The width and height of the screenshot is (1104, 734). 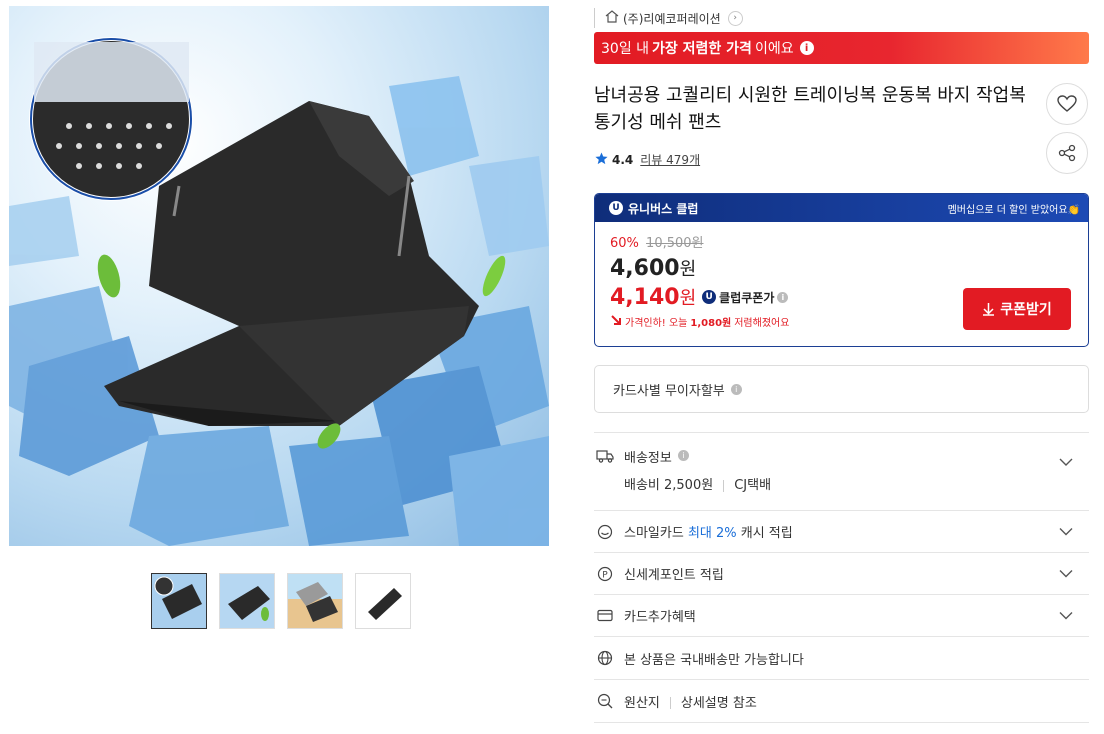 What do you see at coordinates (774, 49) in the screenshot?
I see `promo-suffix: 이에요` at bounding box center [774, 49].